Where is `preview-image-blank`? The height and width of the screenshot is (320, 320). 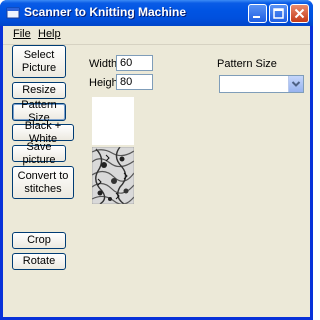 preview-image-blank is located at coordinates (113, 121).